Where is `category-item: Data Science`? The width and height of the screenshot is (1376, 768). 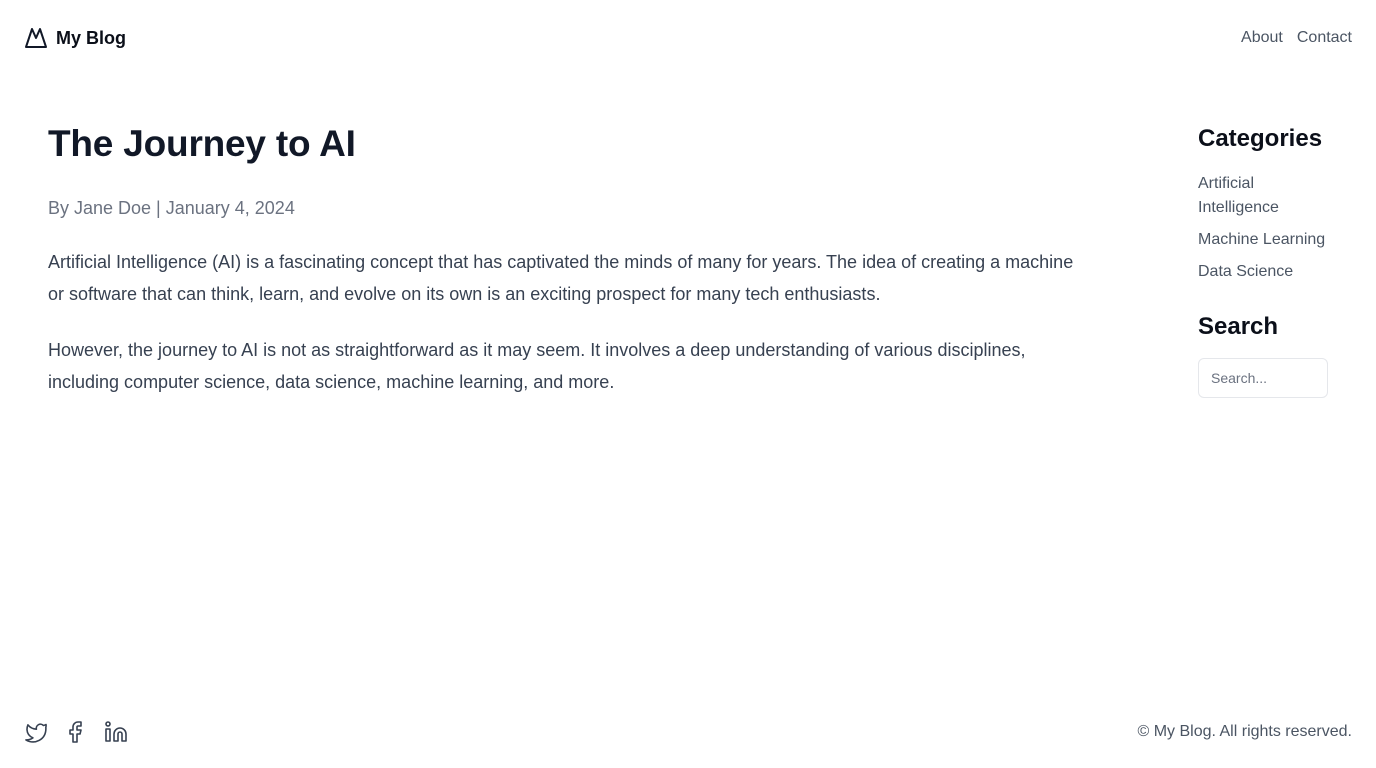
category-item: Data Science is located at coordinates (1268, 272).